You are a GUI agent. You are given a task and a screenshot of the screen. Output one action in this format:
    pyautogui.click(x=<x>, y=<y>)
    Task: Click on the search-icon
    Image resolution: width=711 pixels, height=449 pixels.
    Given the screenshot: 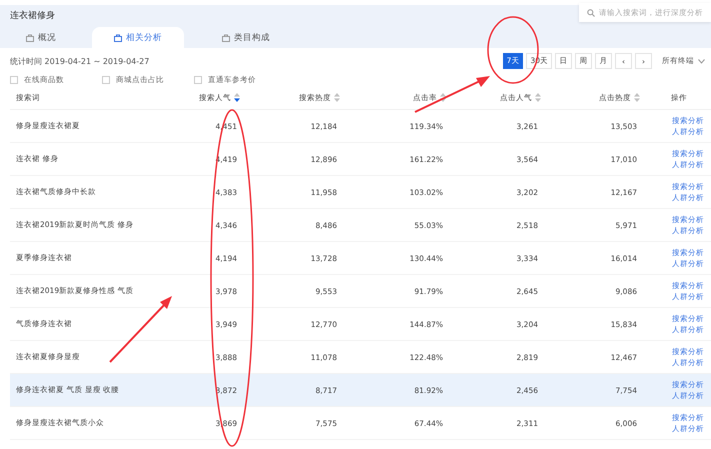 What is the action you would take?
    pyautogui.click(x=591, y=12)
    